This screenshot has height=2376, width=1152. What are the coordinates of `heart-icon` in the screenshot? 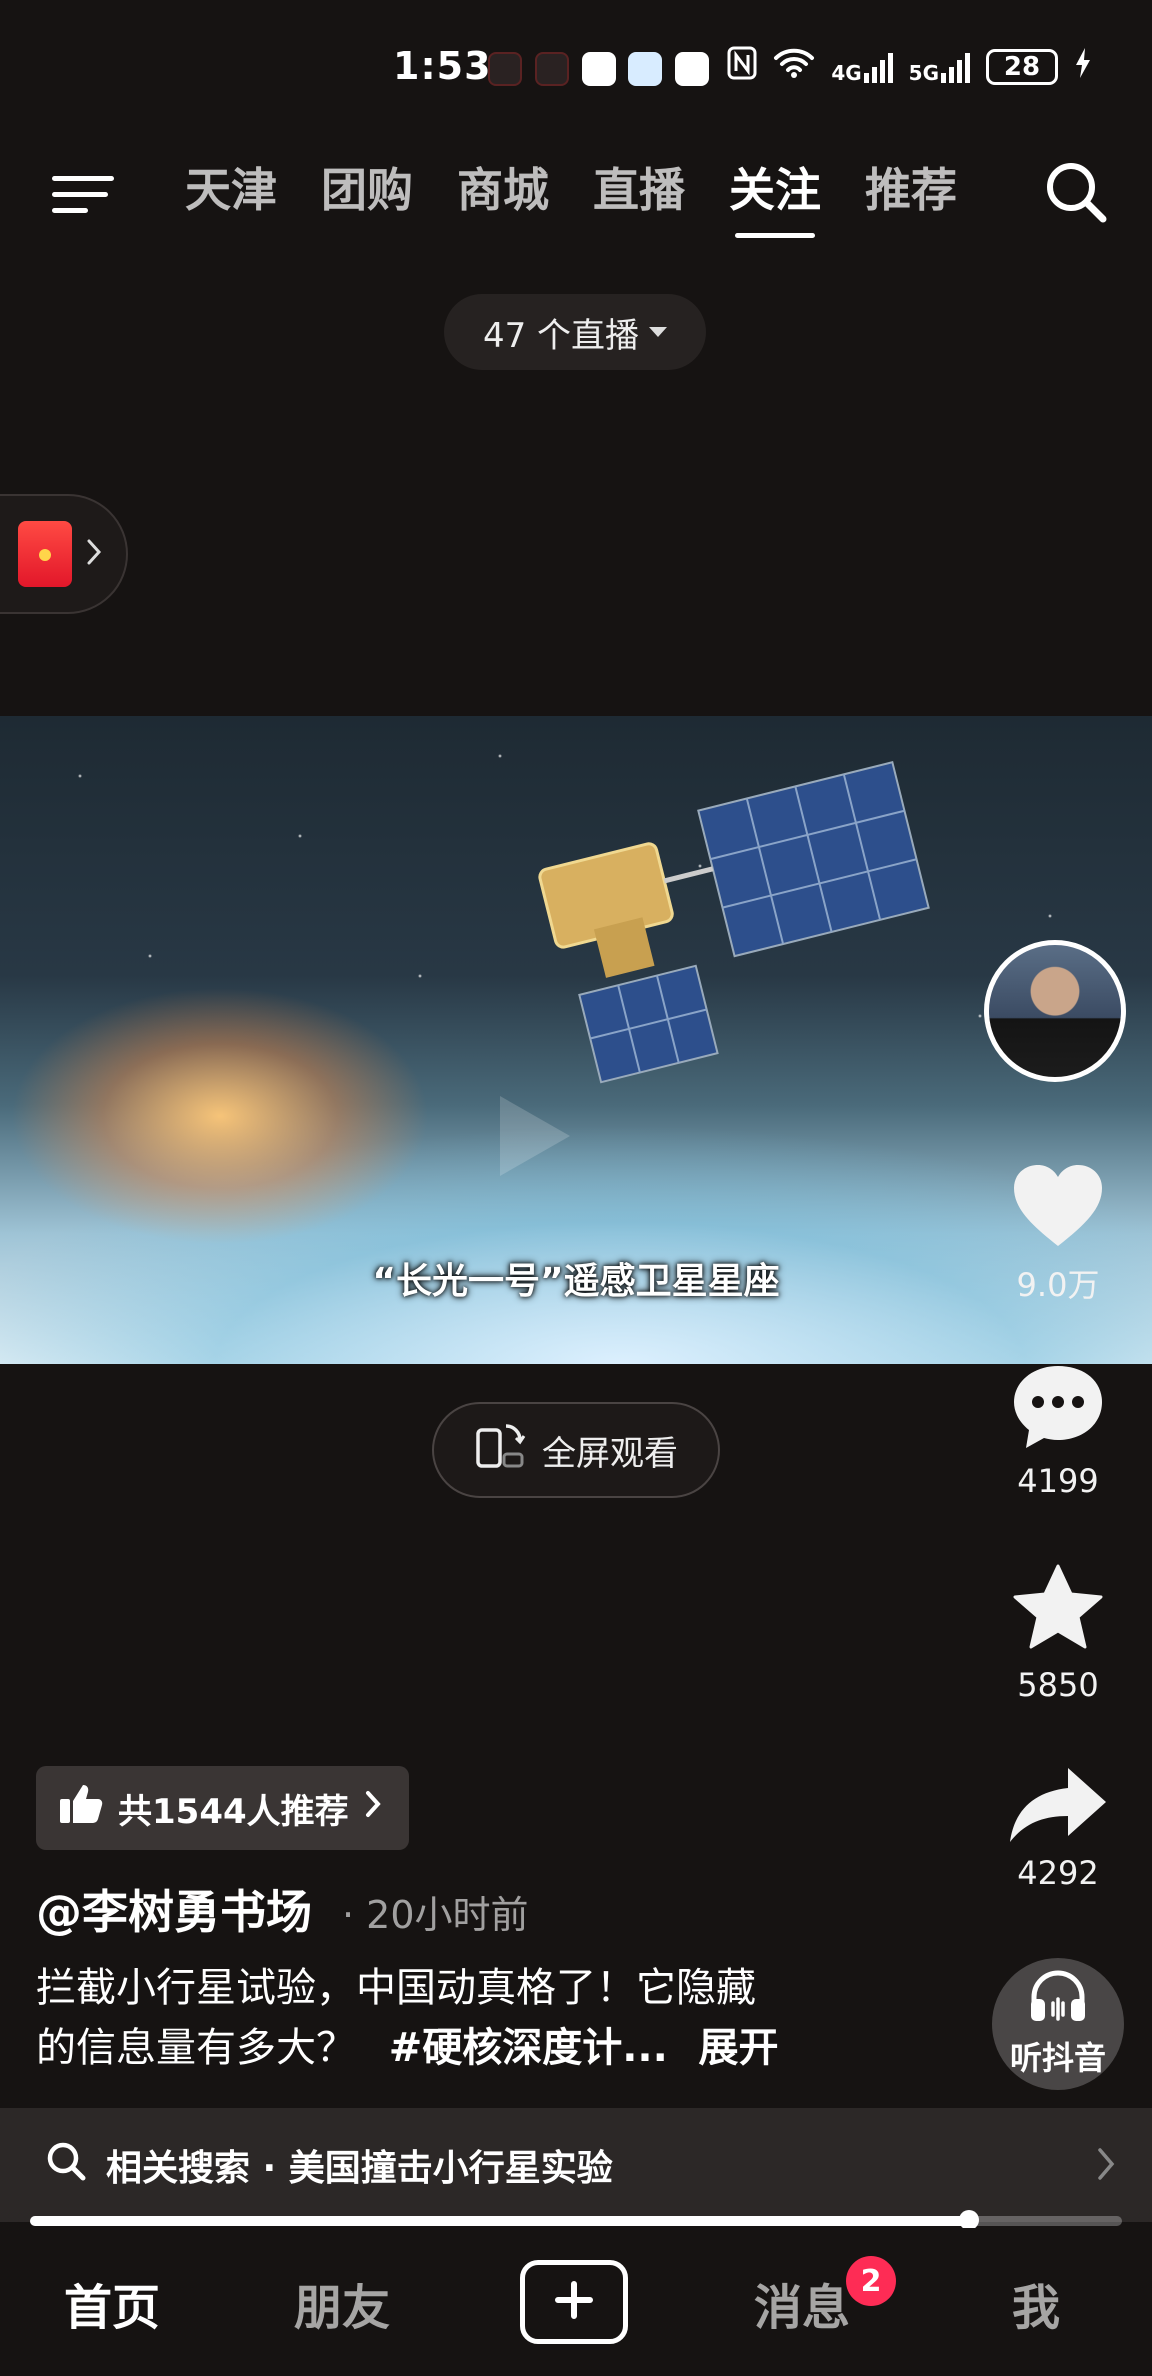 It's located at (1058, 1208).